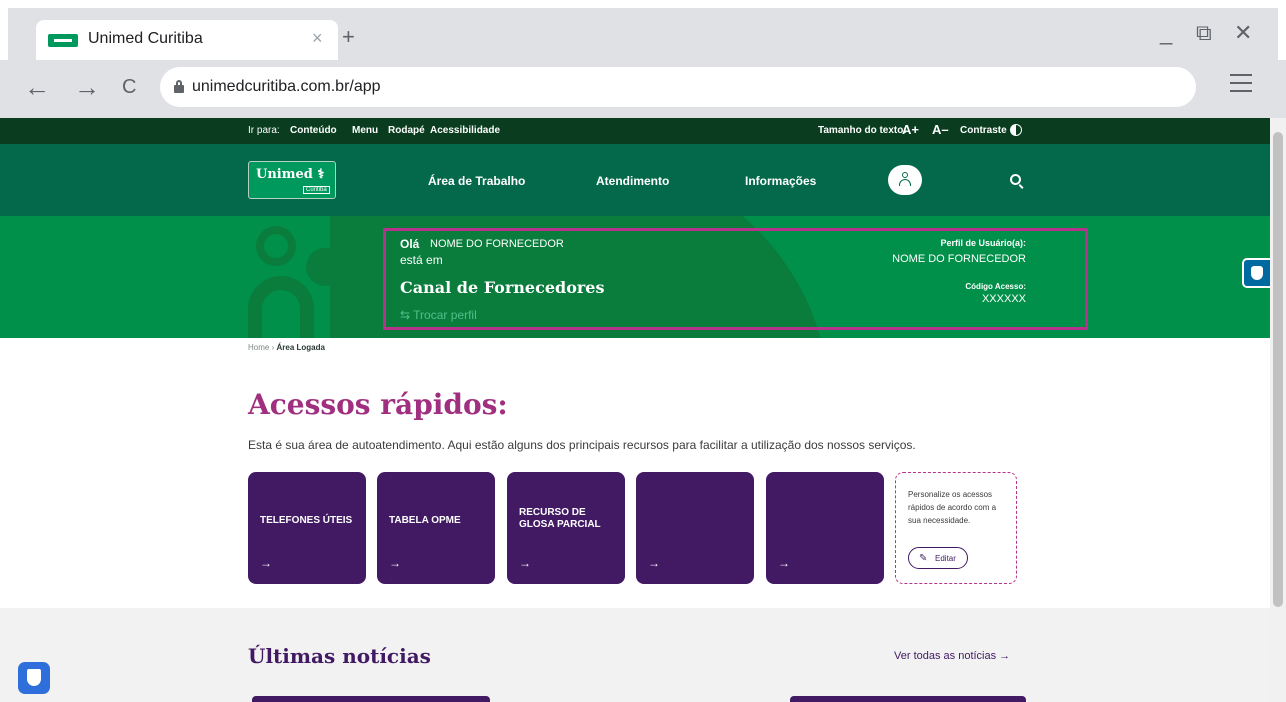 This screenshot has height=702, width=1286. I want to click on breadcrumb-current: Área Logada, so click(300, 347).